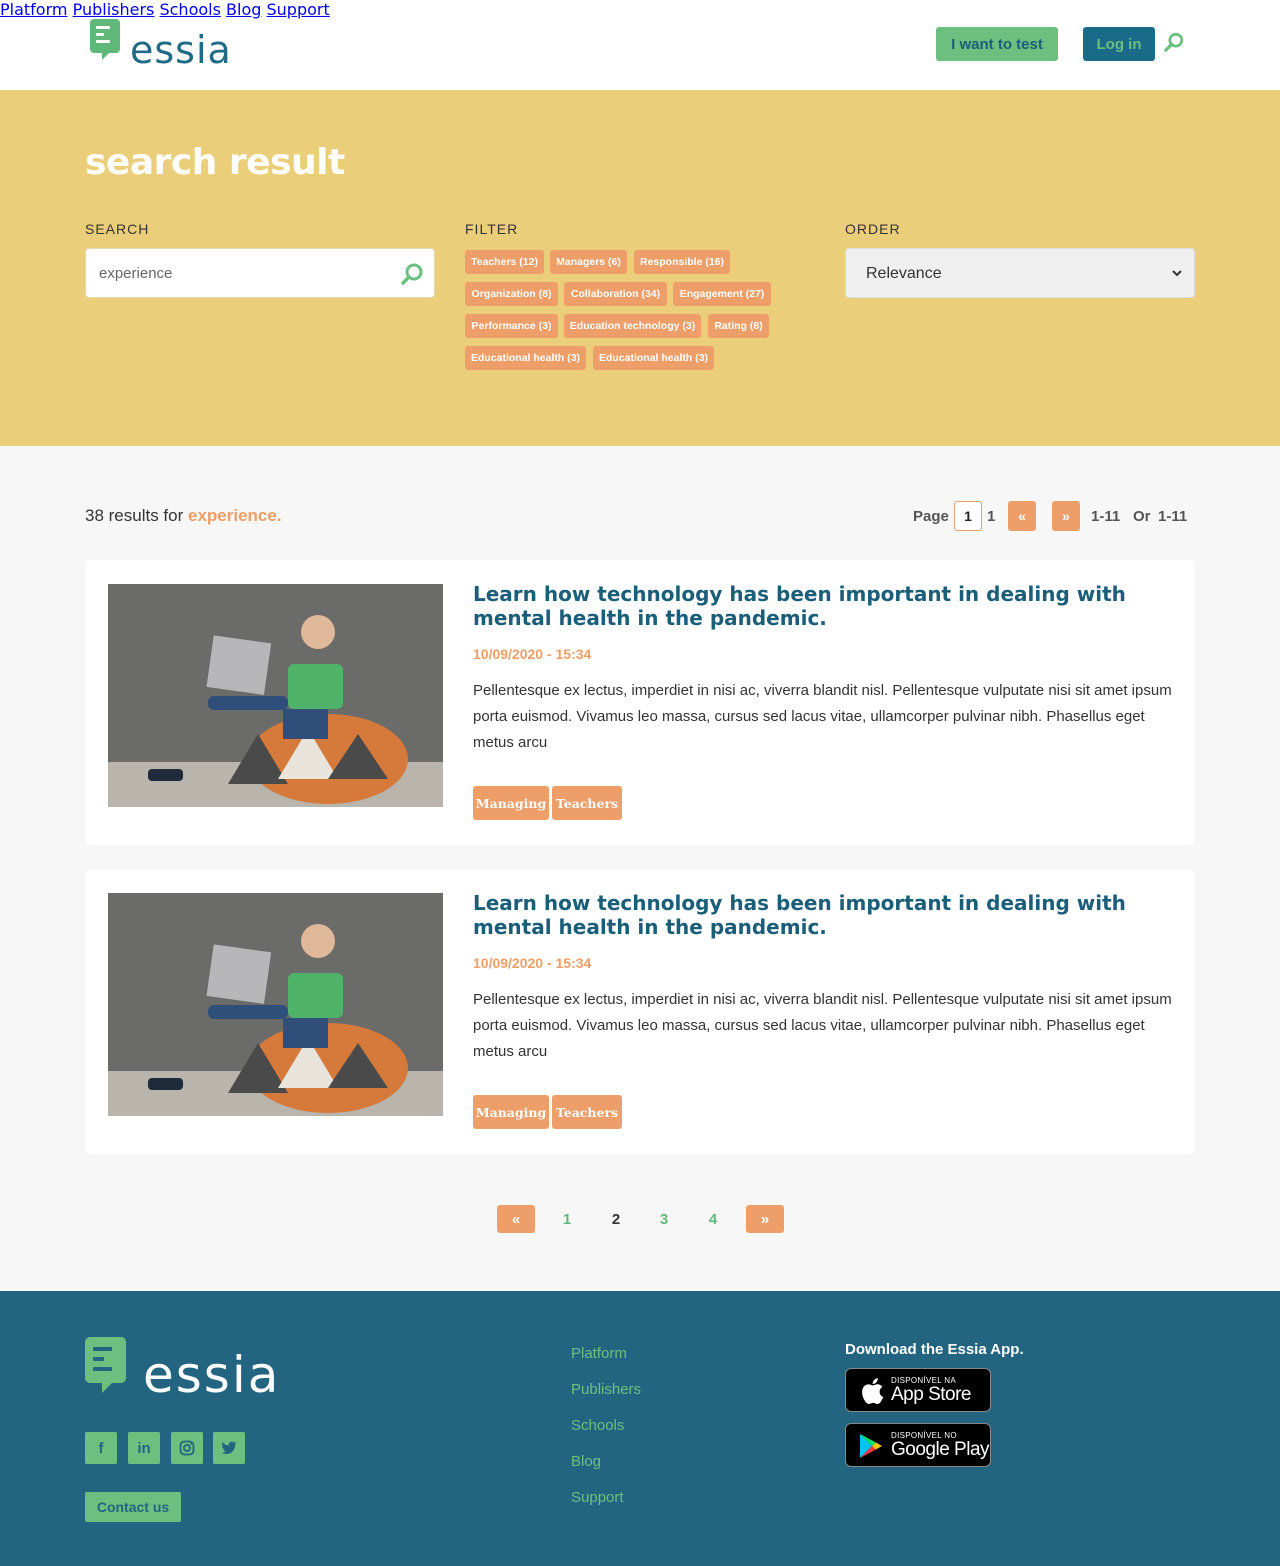 The height and width of the screenshot is (1566, 1280). I want to click on test-button: I want to test, so click(997, 44).